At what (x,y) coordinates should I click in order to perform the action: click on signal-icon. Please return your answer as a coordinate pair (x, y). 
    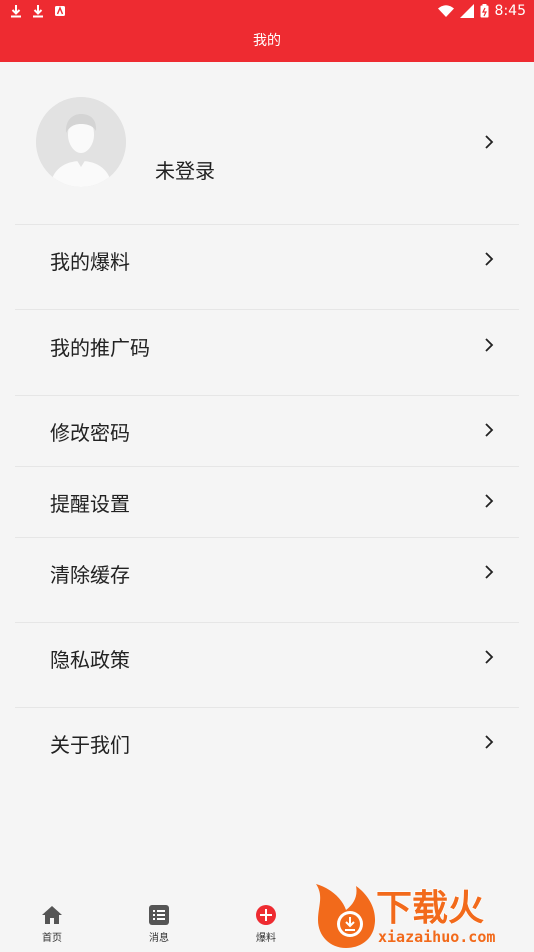
    Looking at the image, I should click on (466, 11).